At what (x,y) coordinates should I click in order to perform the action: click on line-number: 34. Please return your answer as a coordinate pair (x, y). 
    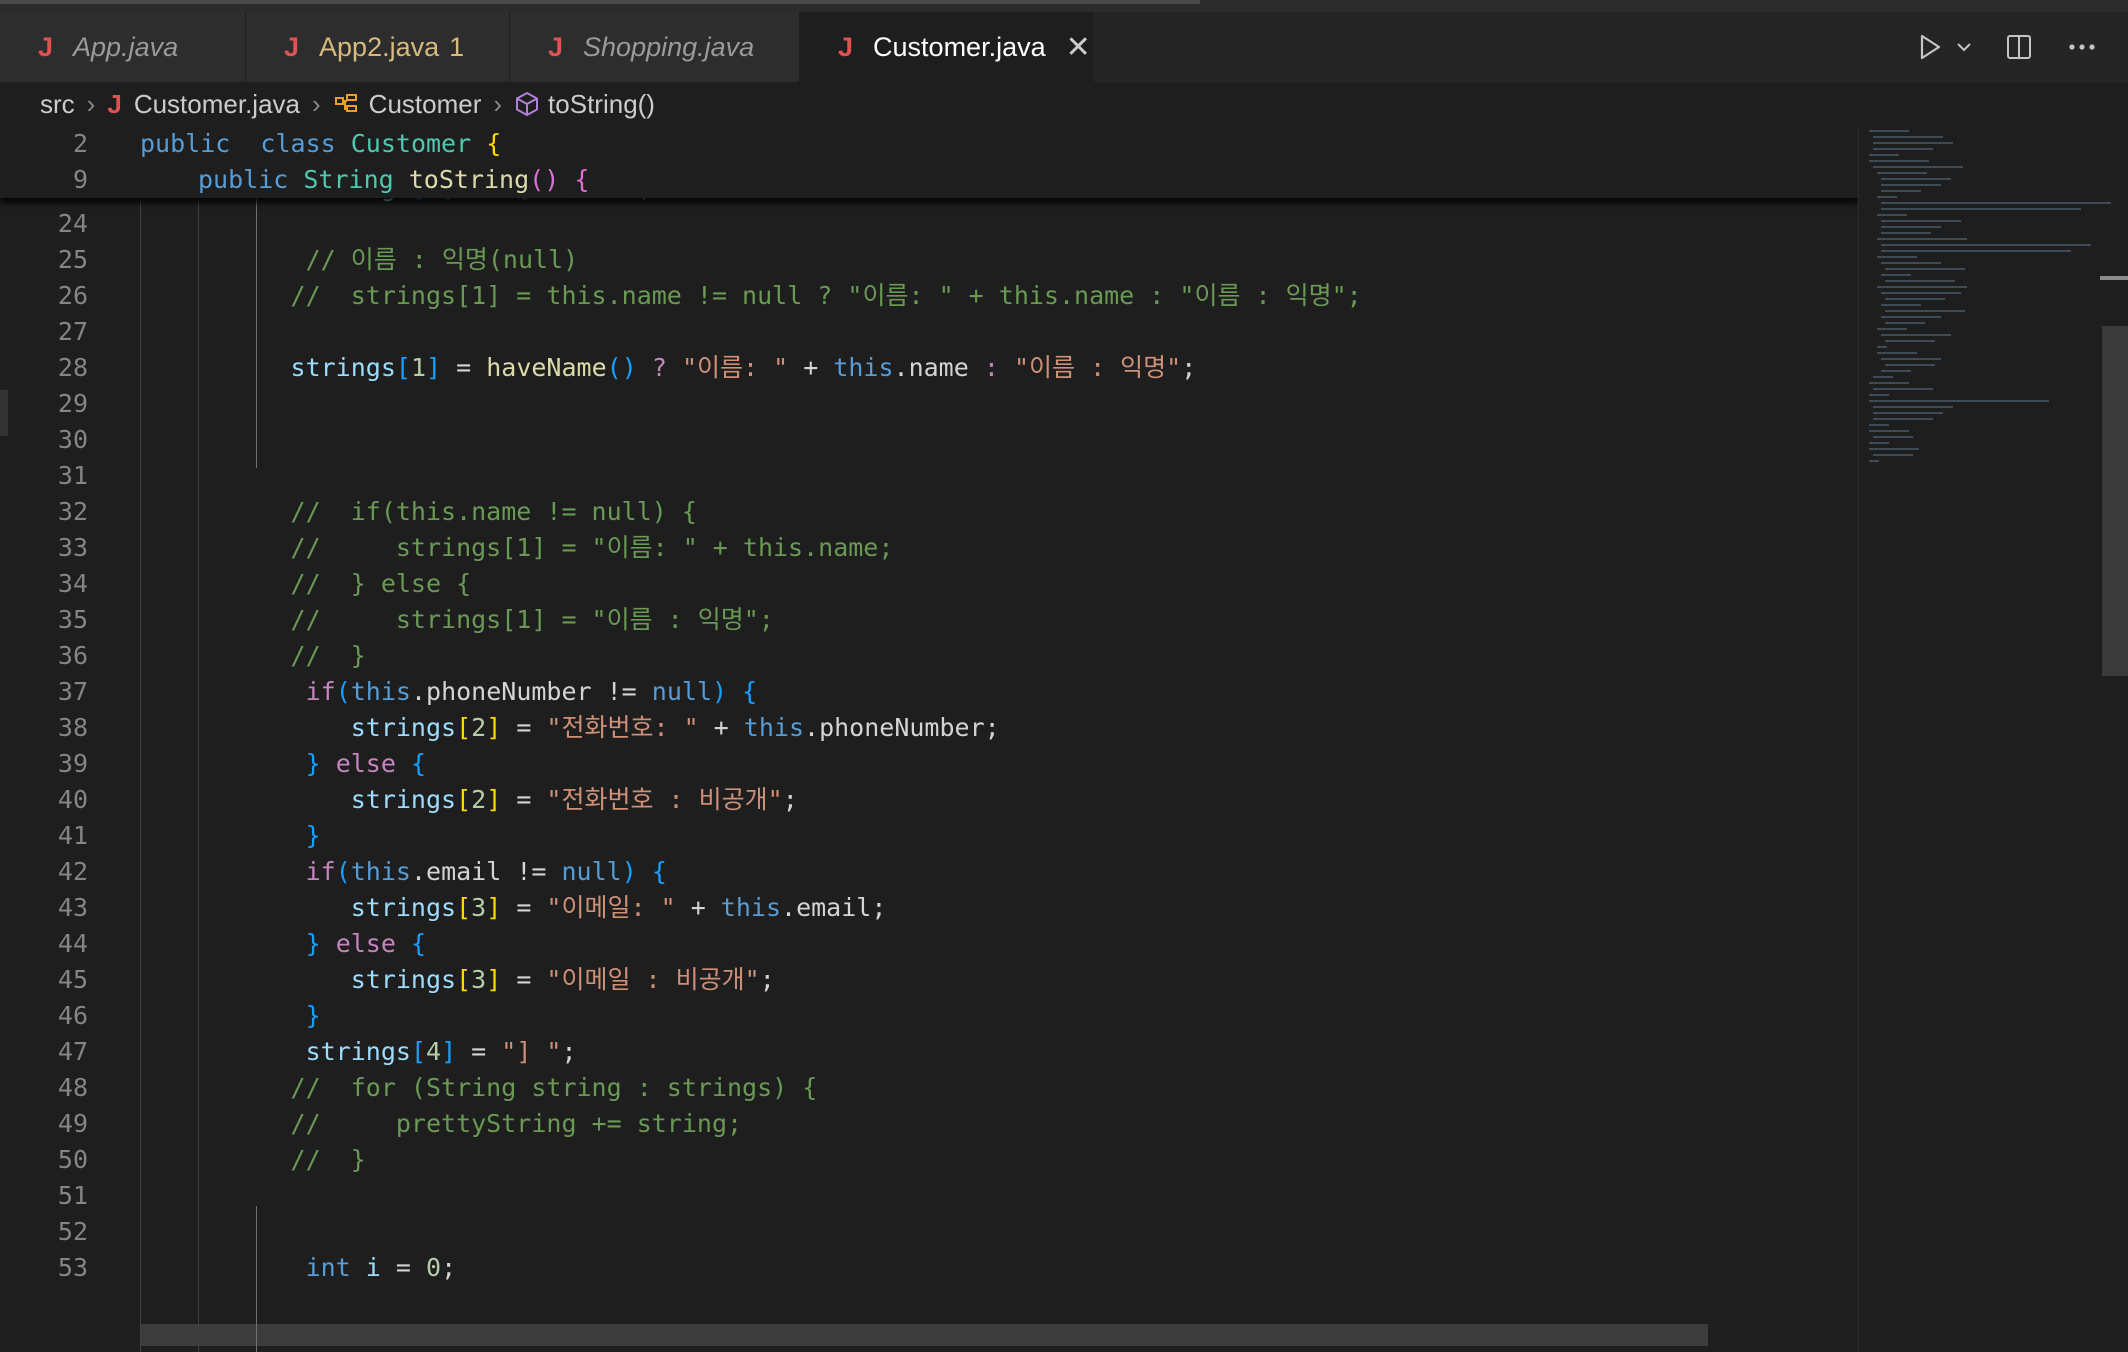
    Looking at the image, I should click on (72, 583).